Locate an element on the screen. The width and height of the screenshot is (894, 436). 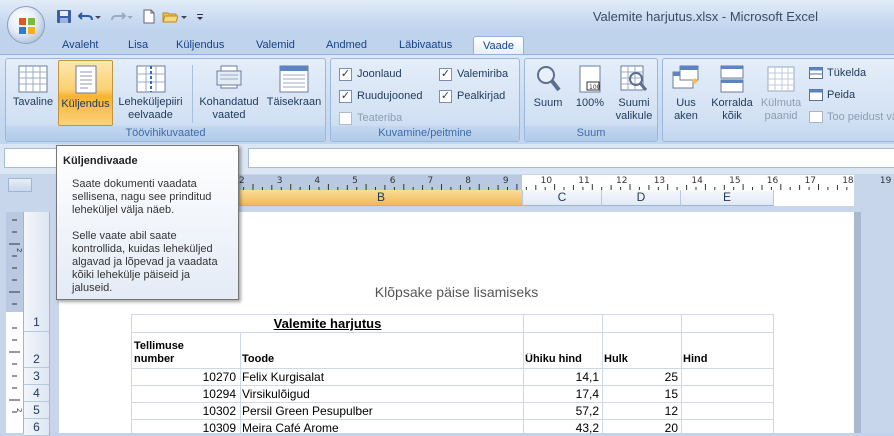
cell-unit-price: 14,1 is located at coordinates (562, 377).